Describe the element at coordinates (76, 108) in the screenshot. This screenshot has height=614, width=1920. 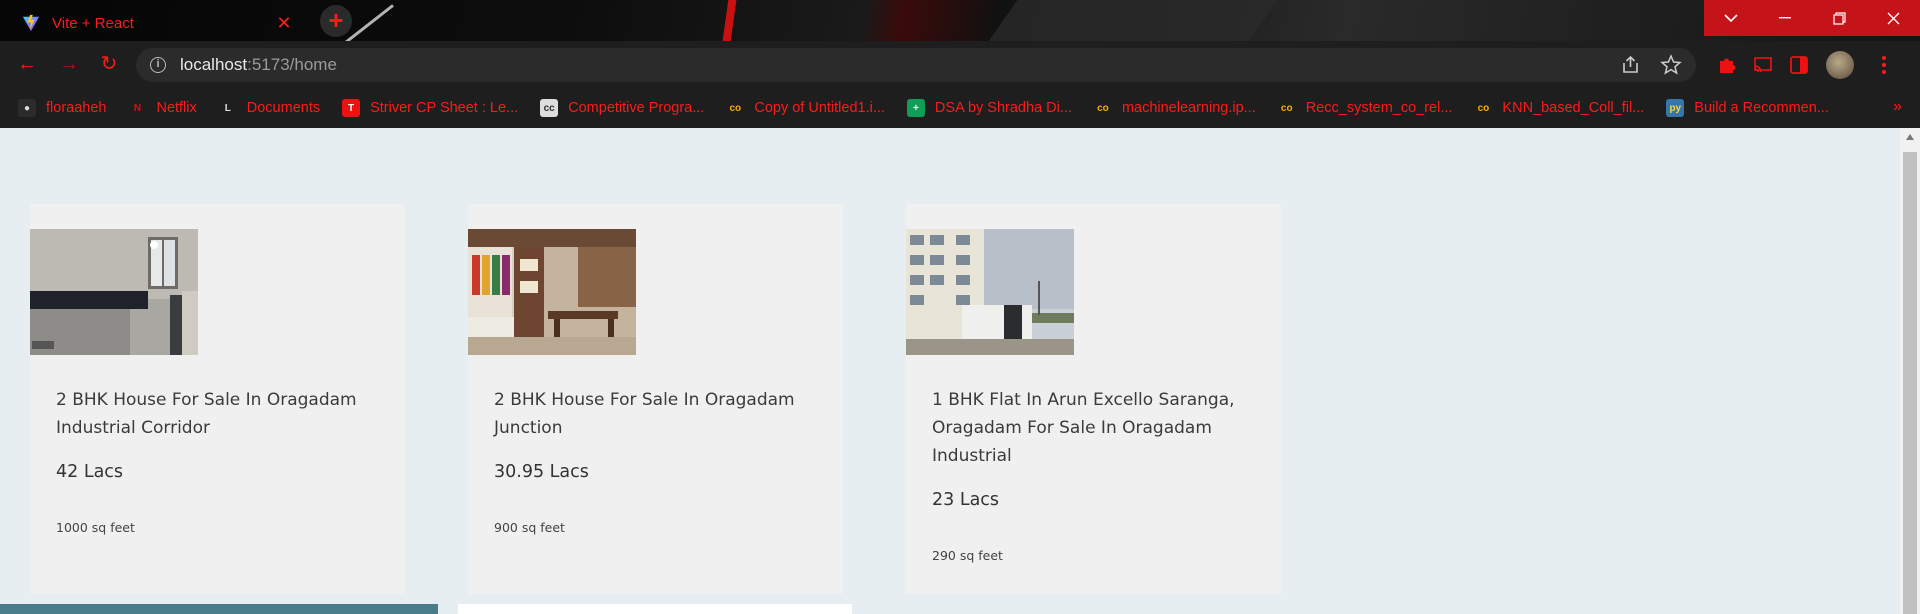
I see `bookmark-label: floraaheh` at that location.